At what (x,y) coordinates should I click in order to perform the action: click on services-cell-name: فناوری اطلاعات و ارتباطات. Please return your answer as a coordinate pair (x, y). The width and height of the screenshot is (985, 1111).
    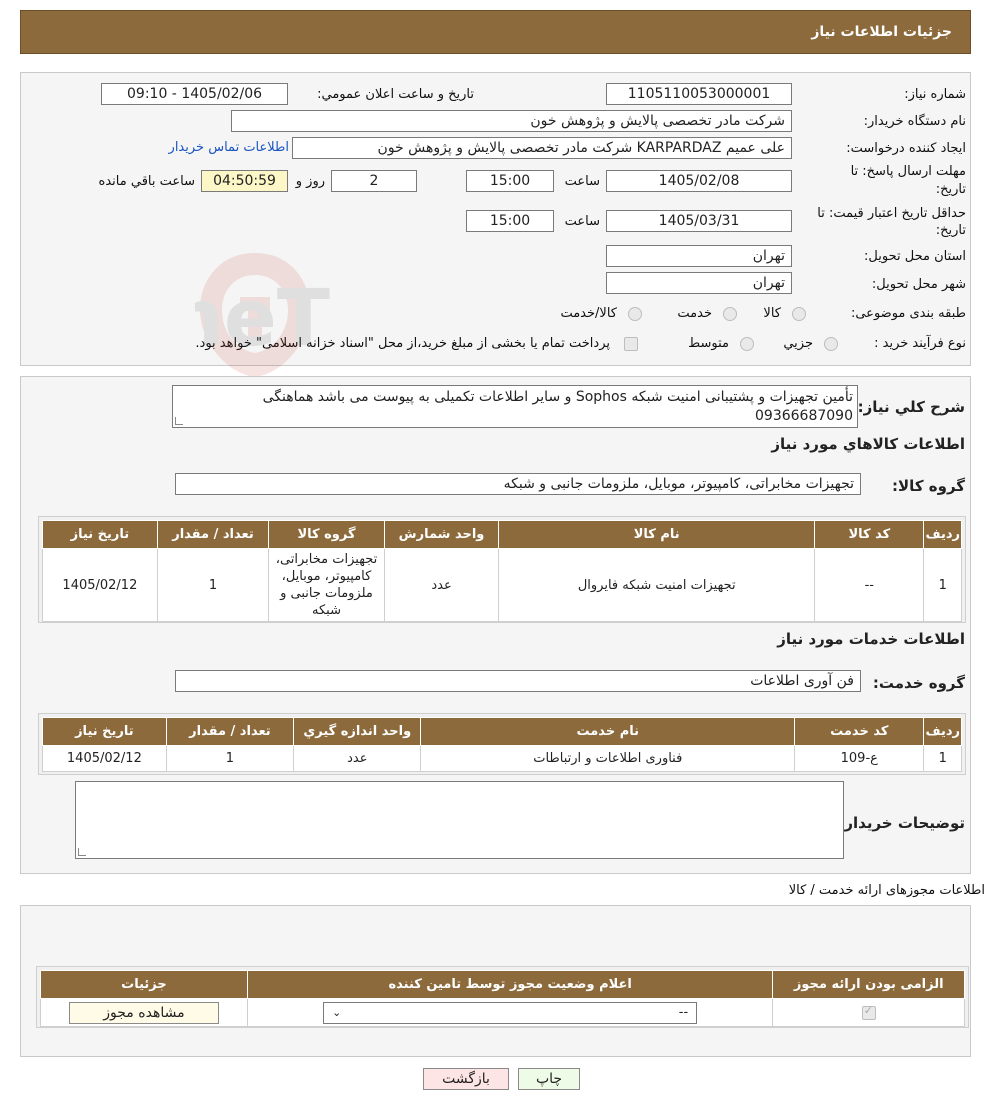
    Looking at the image, I should click on (608, 758).